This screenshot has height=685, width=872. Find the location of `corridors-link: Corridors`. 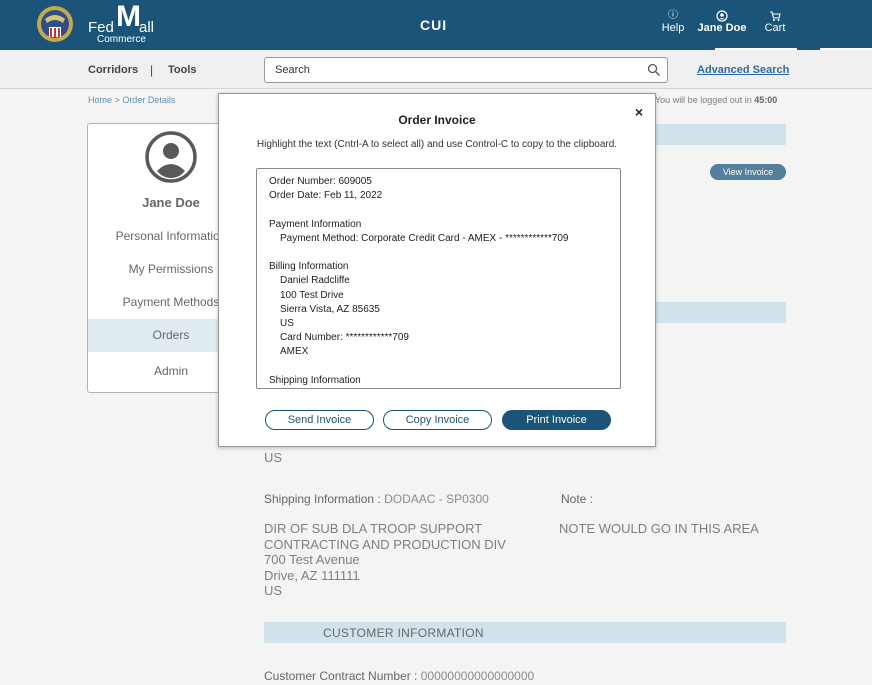

corridors-link: Corridors is located at coordinates (113, 70).